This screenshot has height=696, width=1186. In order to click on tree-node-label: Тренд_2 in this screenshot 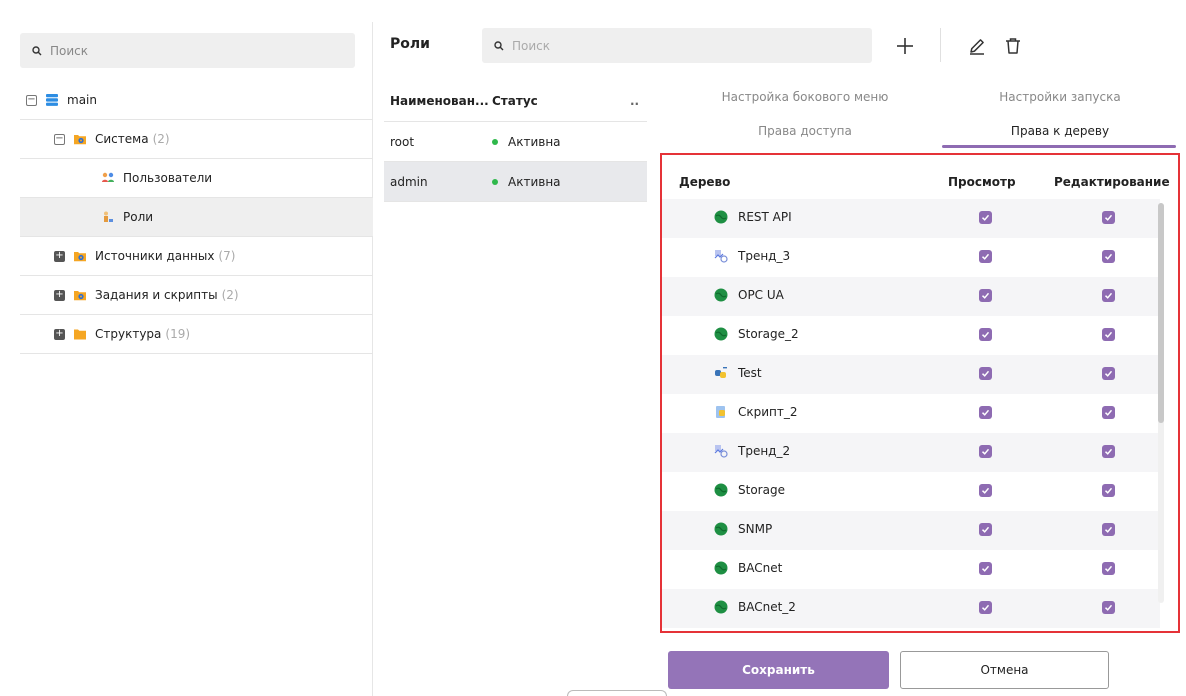, I will do `click(764, 451)`.